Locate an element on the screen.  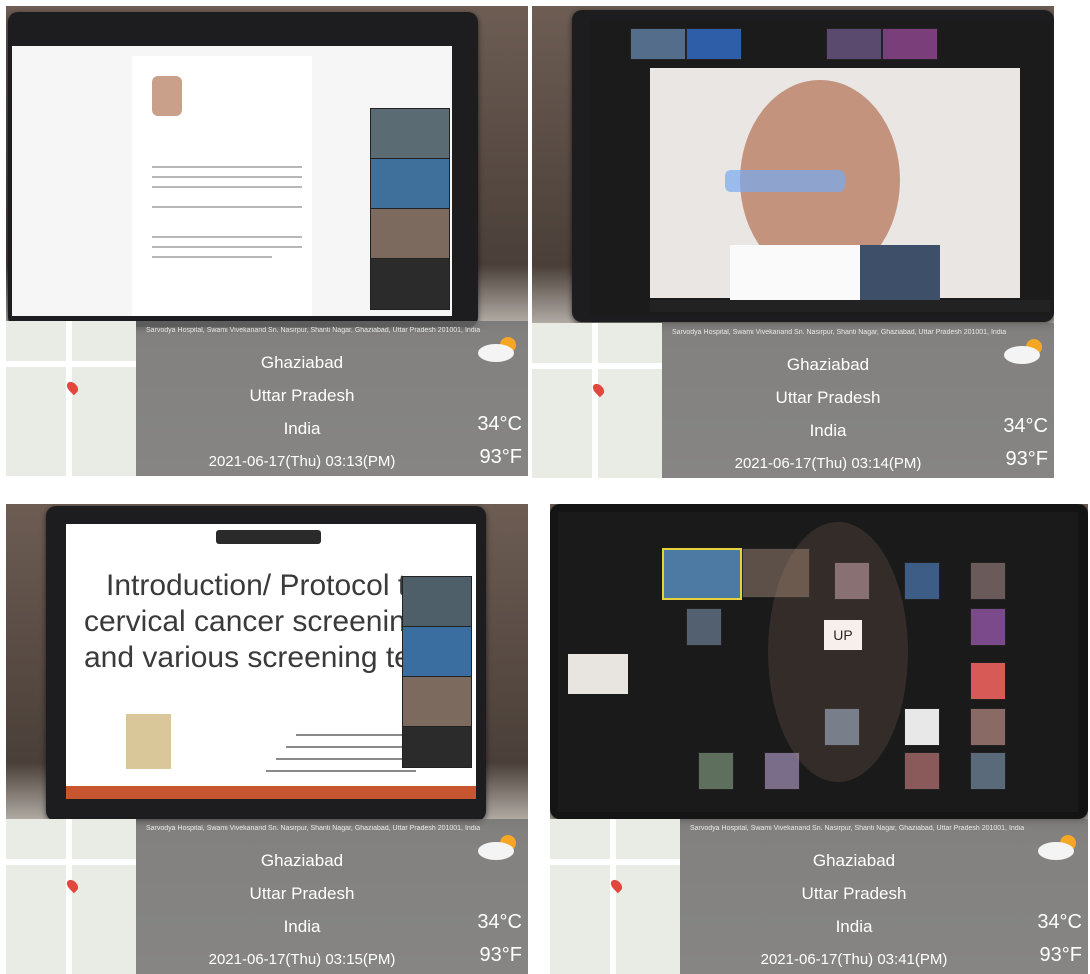
slide-title-line-1: Introduction/ Protocol to is located at coordinates (264, 585).